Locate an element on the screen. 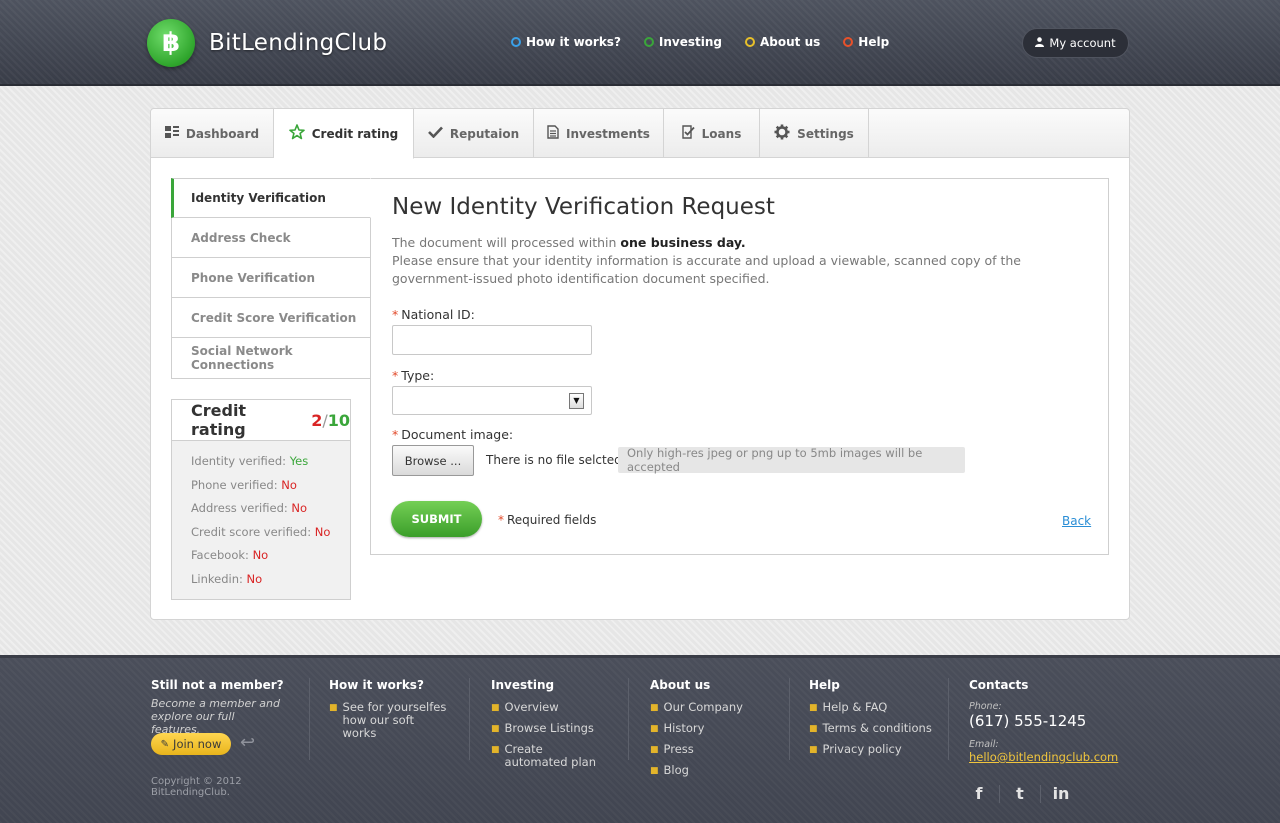  type-label: * Type: is located at coordinates (413, 375).